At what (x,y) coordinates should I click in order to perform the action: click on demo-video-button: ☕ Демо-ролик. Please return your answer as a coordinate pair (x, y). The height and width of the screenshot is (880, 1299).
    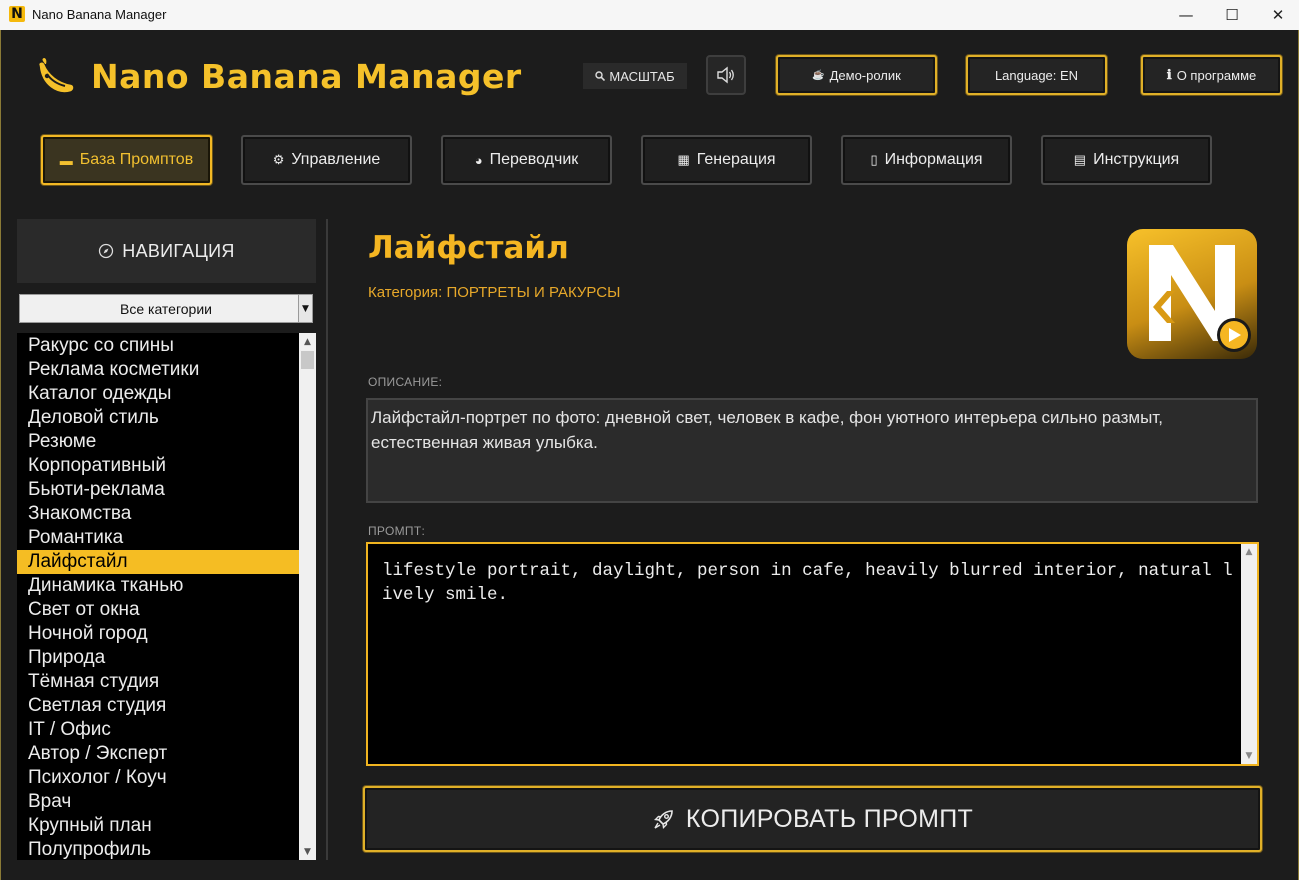
    Looking at the image, I should click on (856, 75).